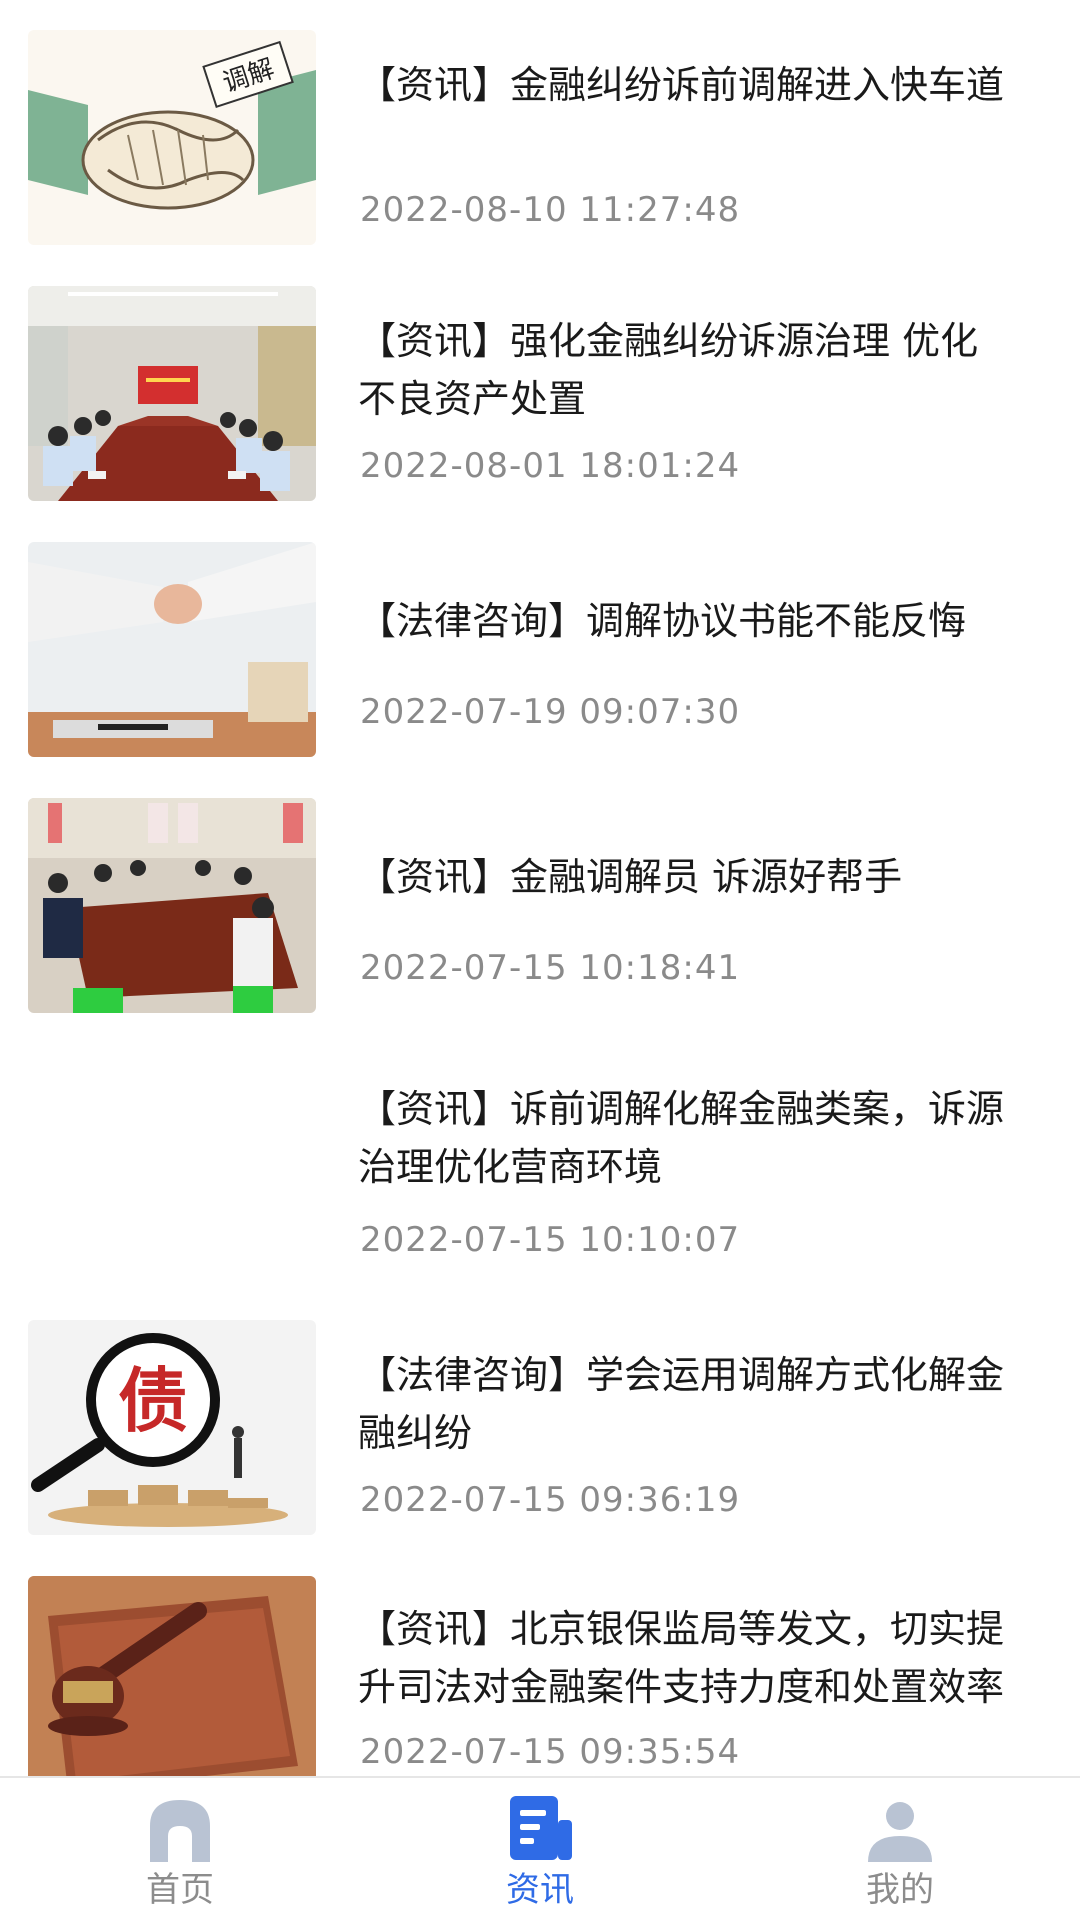  Describe the element at coordinates (683, 1658) in the screenshot. I see `news-title: 【资讯】北京银保监局等发文，切实提升司法对金融案件支持力度和处置效率` at that location.